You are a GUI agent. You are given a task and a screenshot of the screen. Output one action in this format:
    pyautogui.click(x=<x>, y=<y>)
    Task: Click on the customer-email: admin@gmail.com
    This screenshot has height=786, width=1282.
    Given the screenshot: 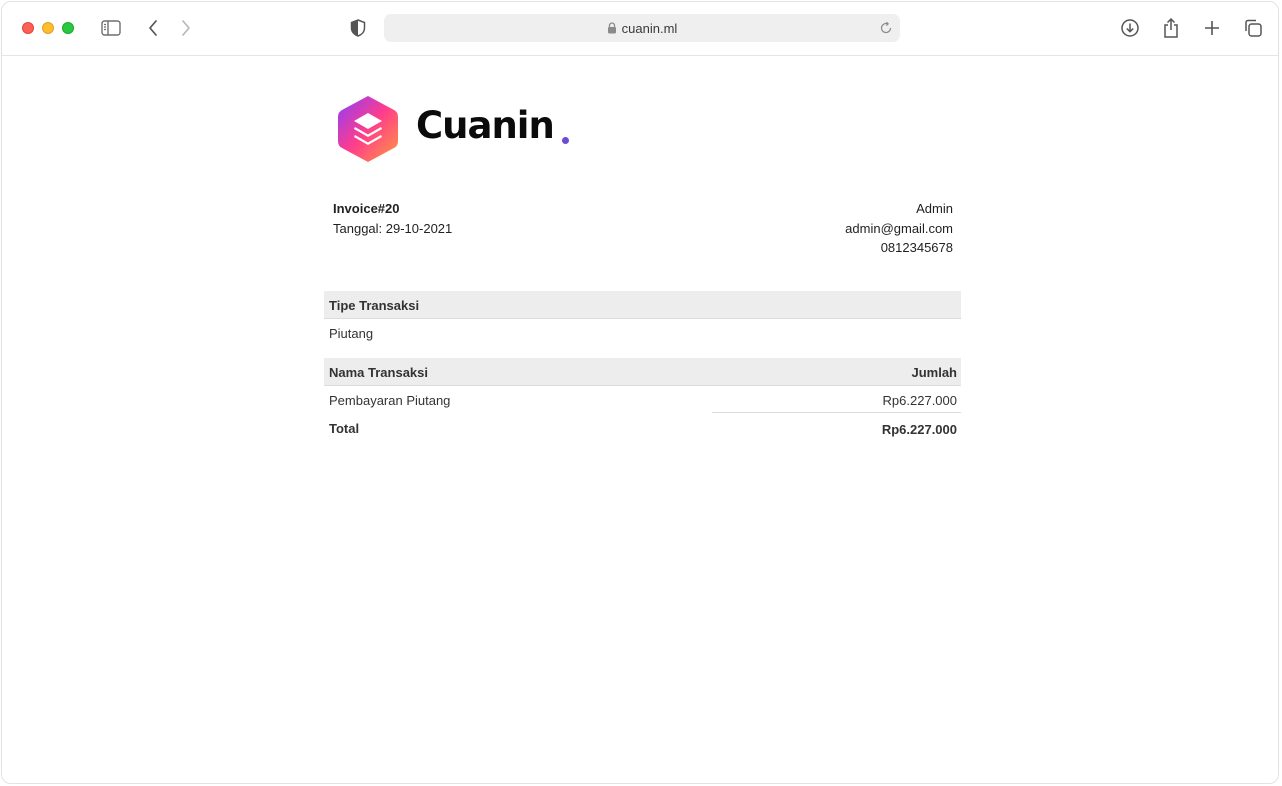 What is the action you would take?
    pyautogui.click(x=899, y=228)
    